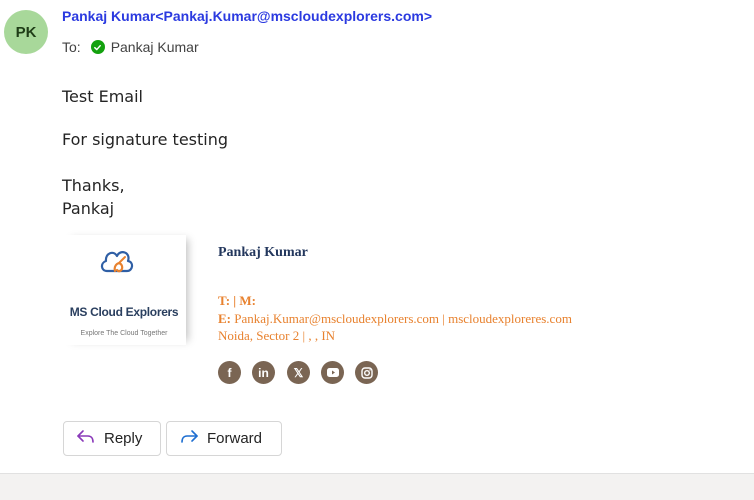 This screenshot has width=754, height=500. I want to click on youtube-icon, so click(332, 372).